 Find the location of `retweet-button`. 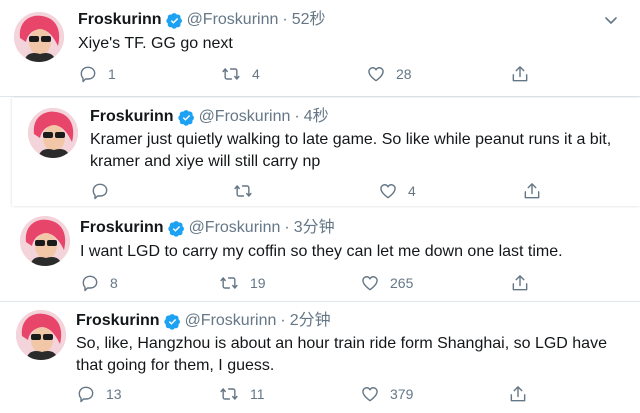

retweet-button is located at coordinates (248, 191).